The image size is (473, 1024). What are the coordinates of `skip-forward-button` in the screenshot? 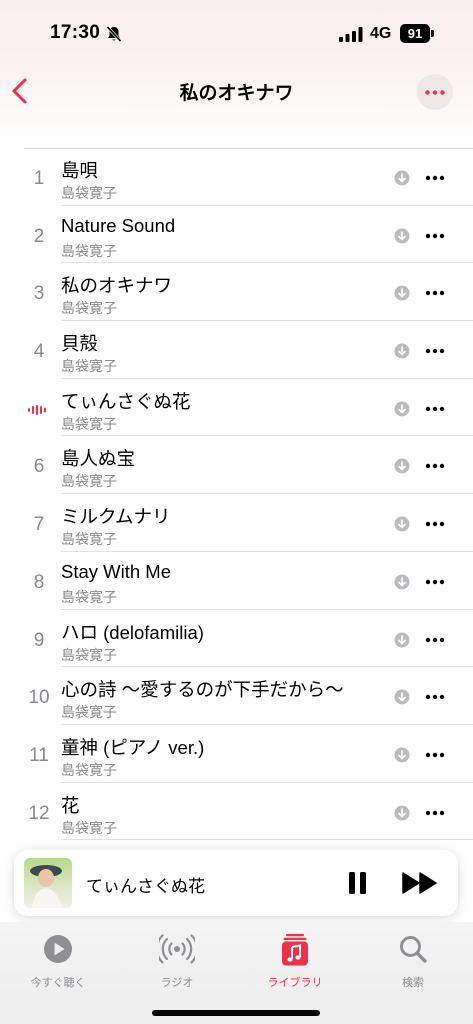 It's located at (420, 883).